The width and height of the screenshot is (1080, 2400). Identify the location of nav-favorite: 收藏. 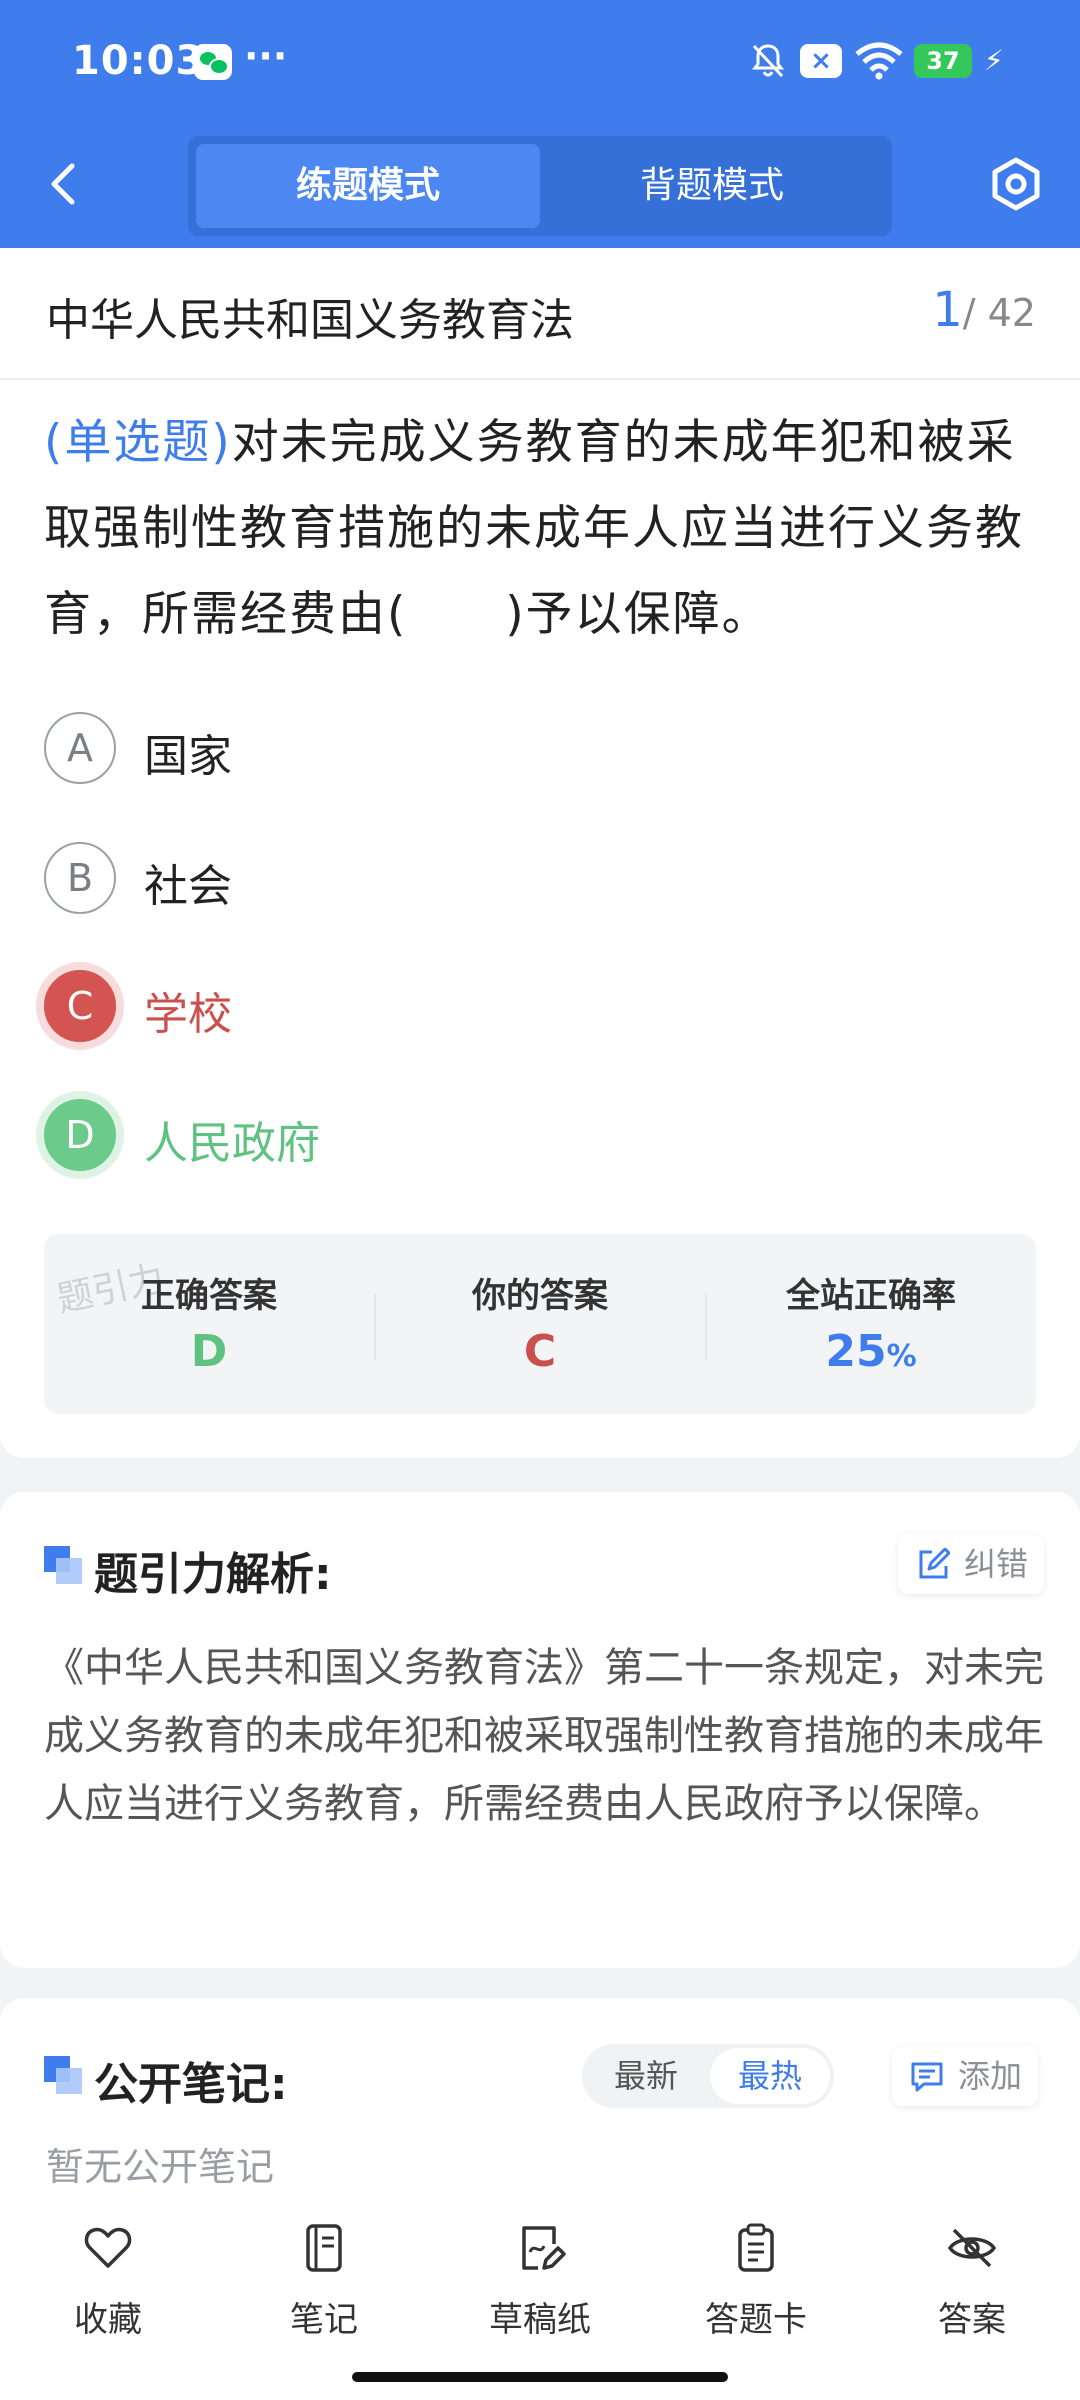
(108, 2282).